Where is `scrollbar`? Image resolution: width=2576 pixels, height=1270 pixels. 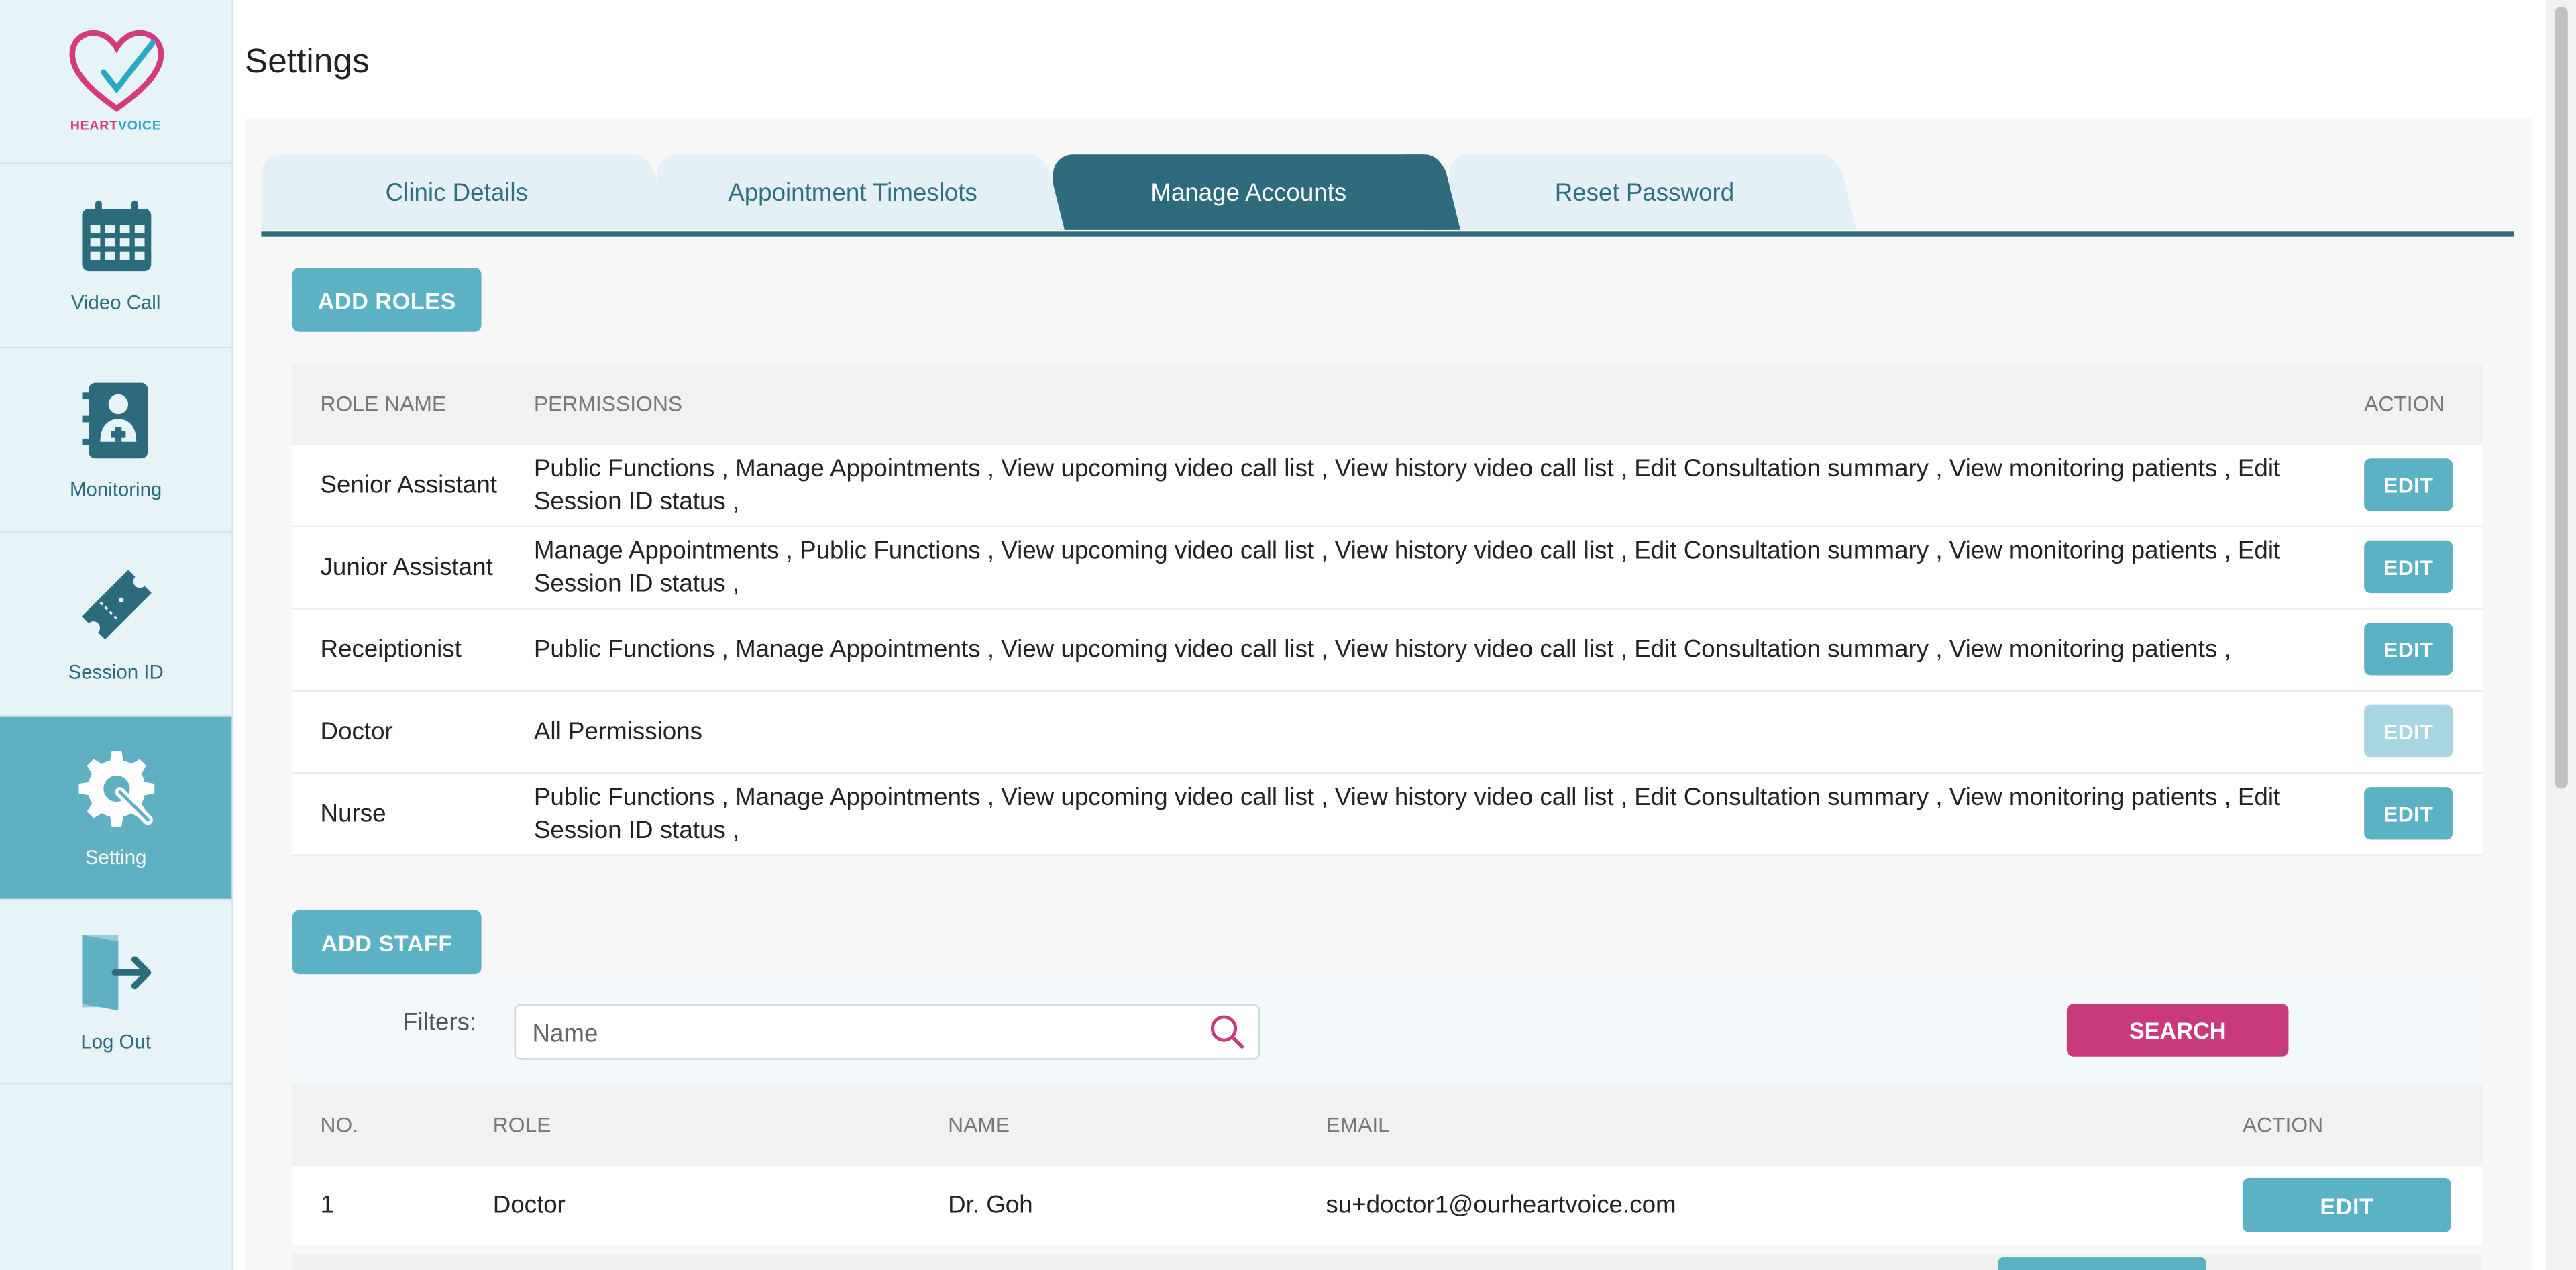 scrollbar is located at coordinates (2561, 635).